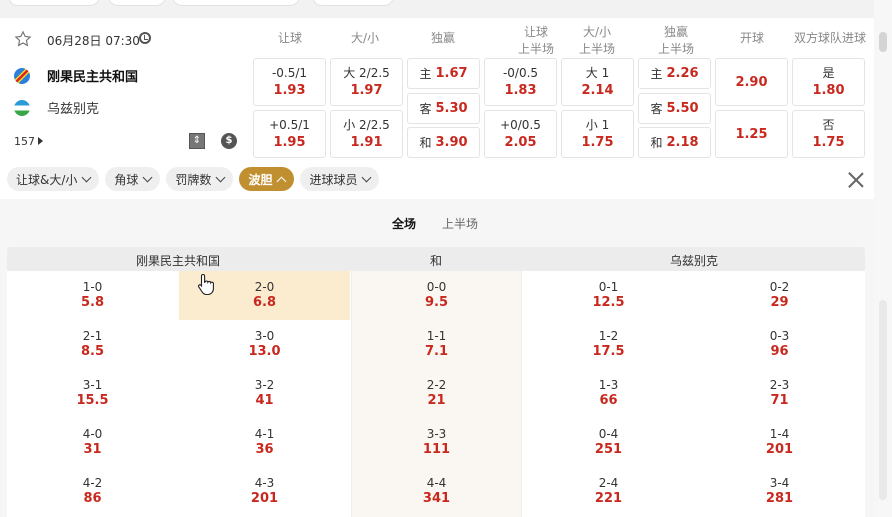  Describe the element at coordinates (133, 179) in the screenshot. I see `filter-corners: 角球` at that location.